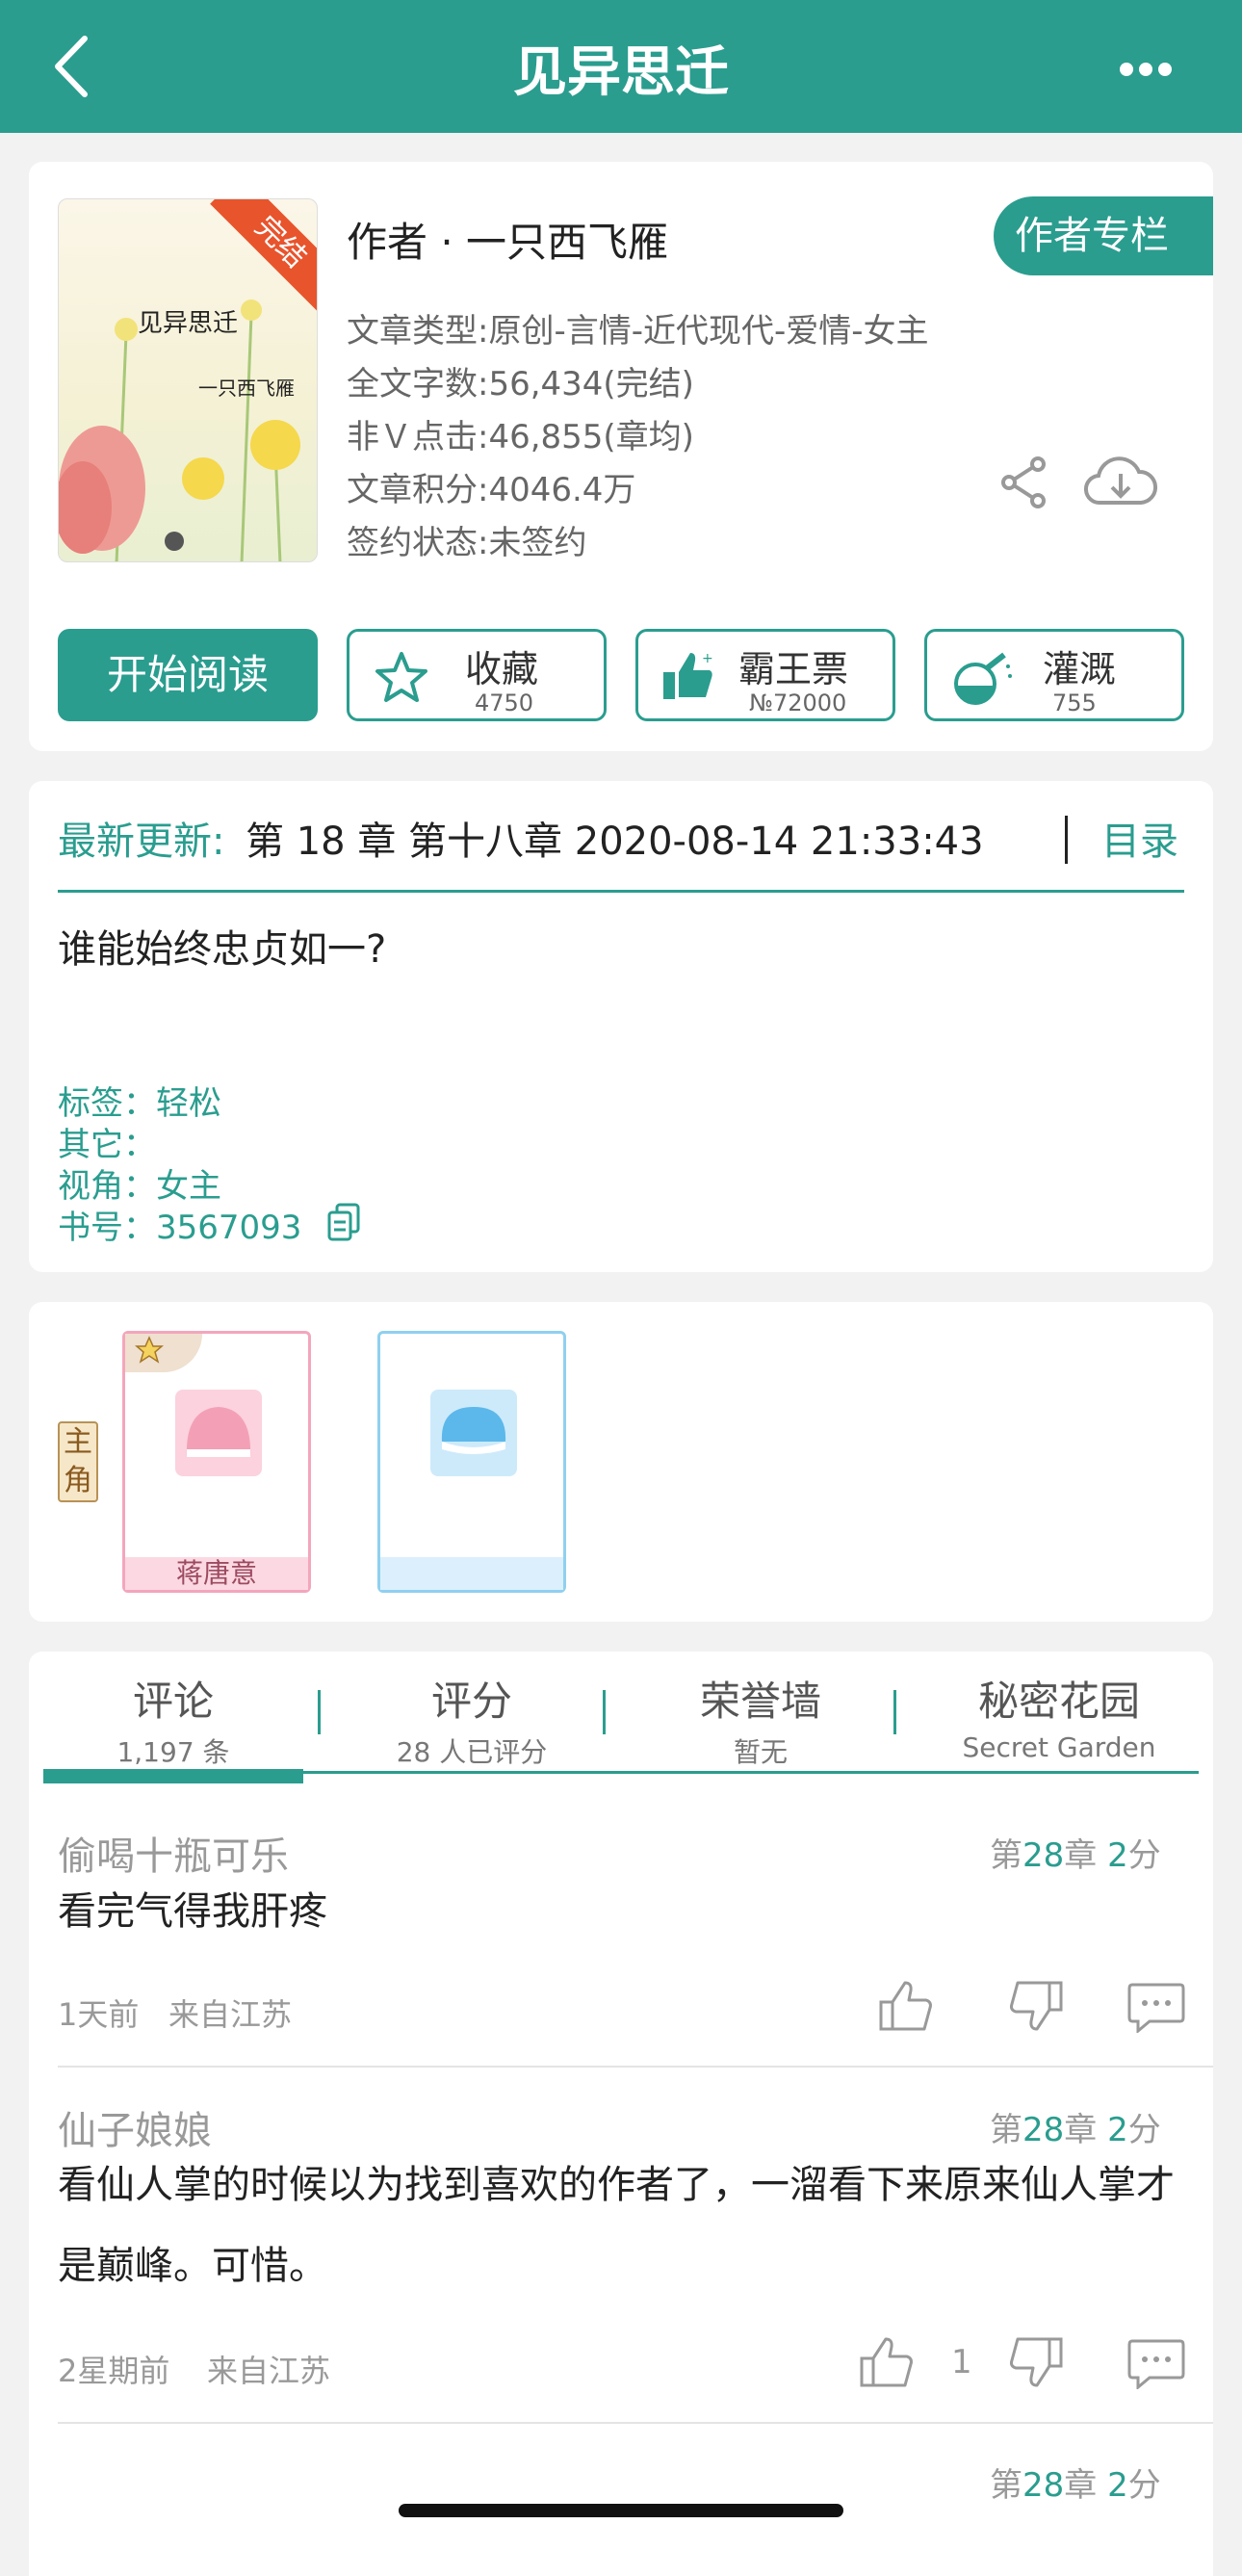 Image resolution: width=1242 pixels, height=2576 pixels. What do you see at coordinates (760, 1701) in the screenshot?
I see `tab-title: 荣誉墙` at bounding box center [760, 1701].